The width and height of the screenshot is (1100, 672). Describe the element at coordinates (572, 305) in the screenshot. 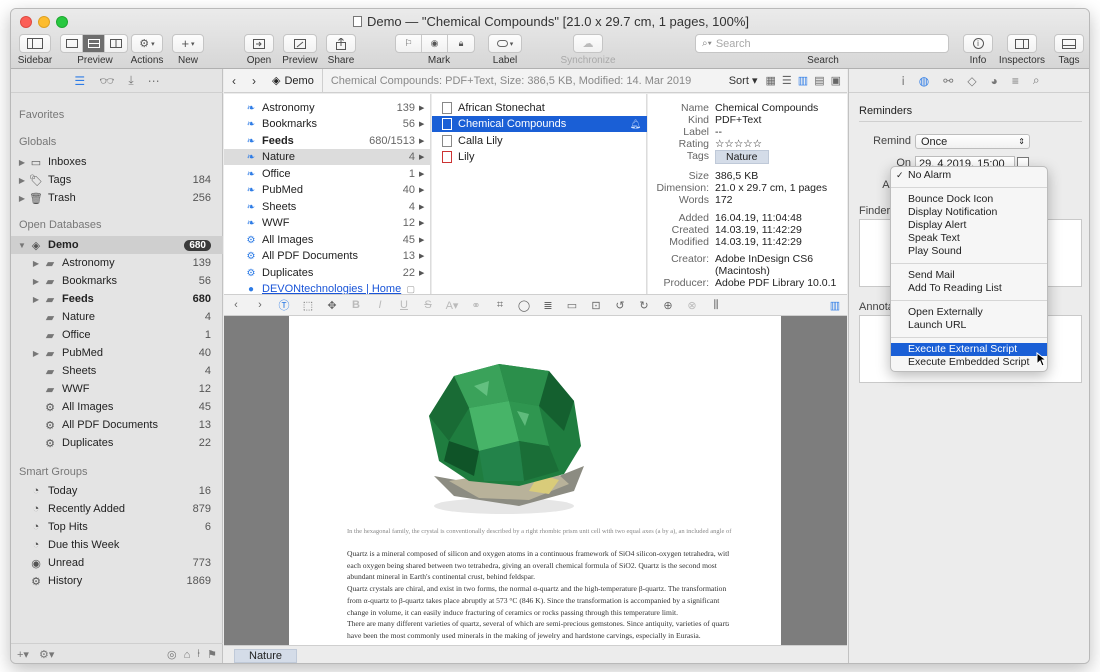

I see `note-icon: ▭` at that location.